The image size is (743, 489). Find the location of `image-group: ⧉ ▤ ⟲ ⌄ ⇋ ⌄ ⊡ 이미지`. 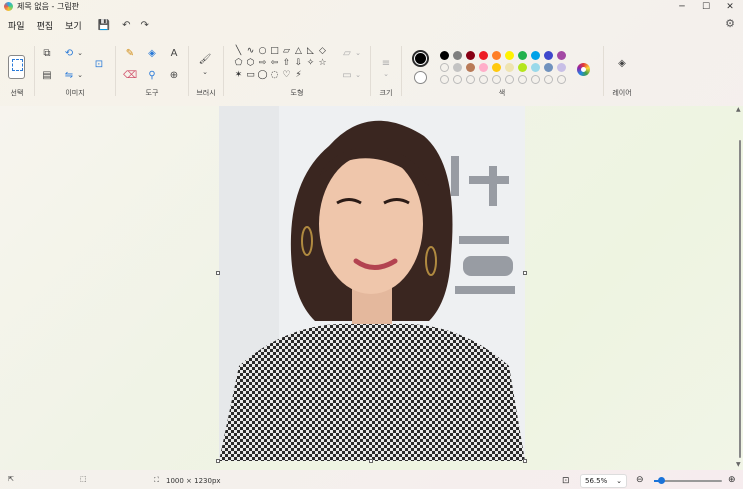

image-group: ⧉ ▤ ⟲ ⌄ ⇋ ⌄ ⊡ 이미지 is located at coordinates (75, 72).